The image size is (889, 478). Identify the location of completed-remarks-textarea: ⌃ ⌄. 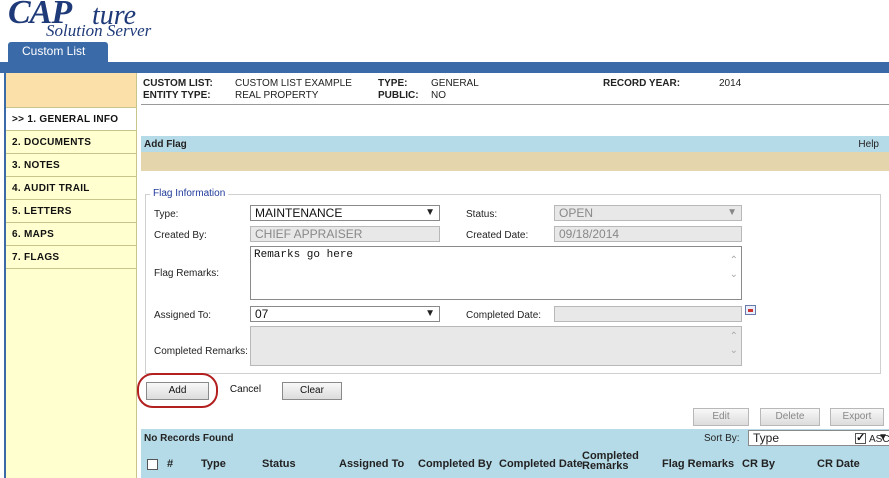
(496, 346).